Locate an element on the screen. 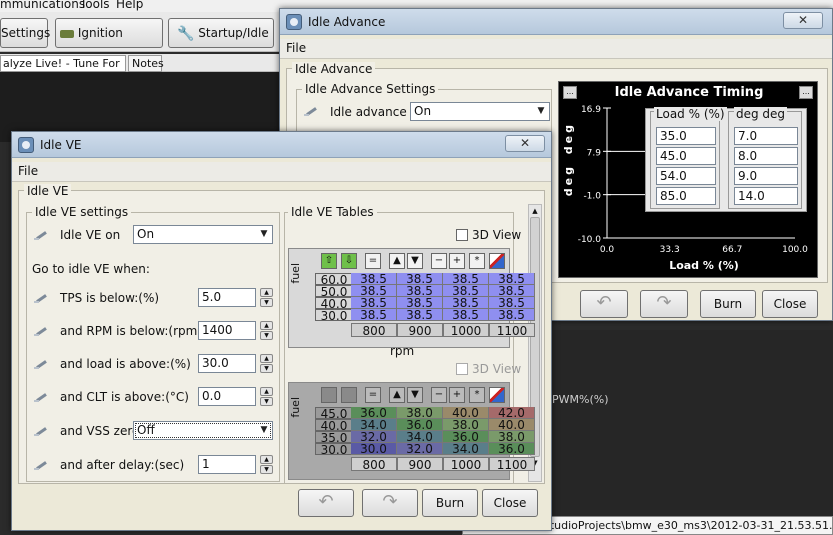  3d-view-checkbox-2 is located at coordinates (462, 369).